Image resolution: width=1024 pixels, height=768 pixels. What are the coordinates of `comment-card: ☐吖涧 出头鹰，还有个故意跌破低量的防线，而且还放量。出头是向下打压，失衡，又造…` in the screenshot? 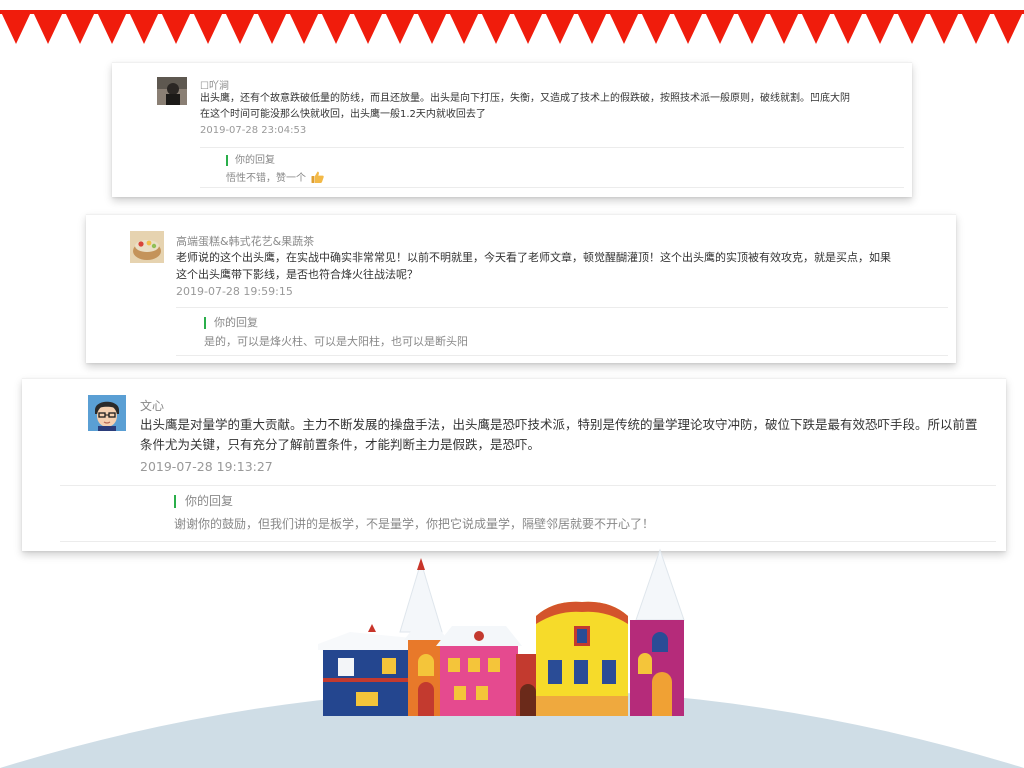 It's located at (512, 129).